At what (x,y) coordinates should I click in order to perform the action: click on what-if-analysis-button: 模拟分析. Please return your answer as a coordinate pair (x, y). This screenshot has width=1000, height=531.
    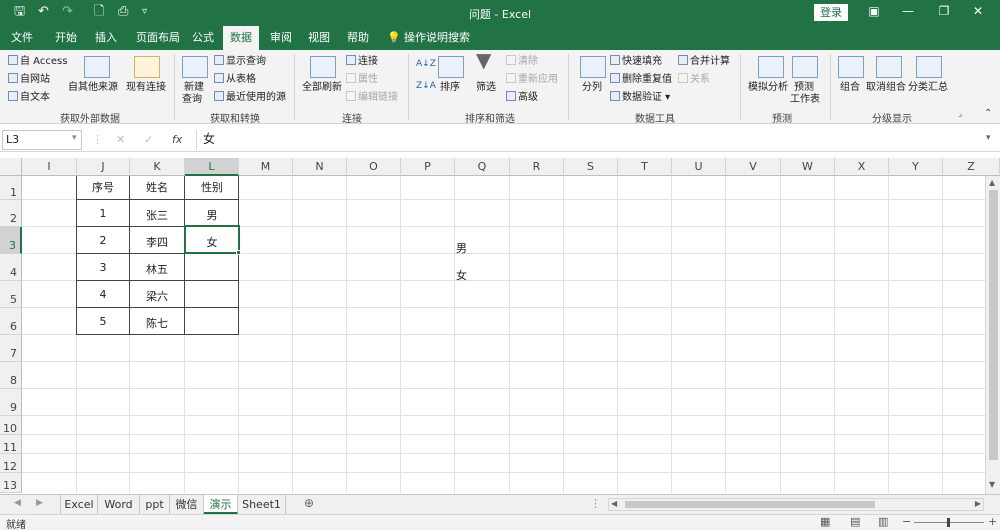
    Looking at the image, I should click on (768, 88).